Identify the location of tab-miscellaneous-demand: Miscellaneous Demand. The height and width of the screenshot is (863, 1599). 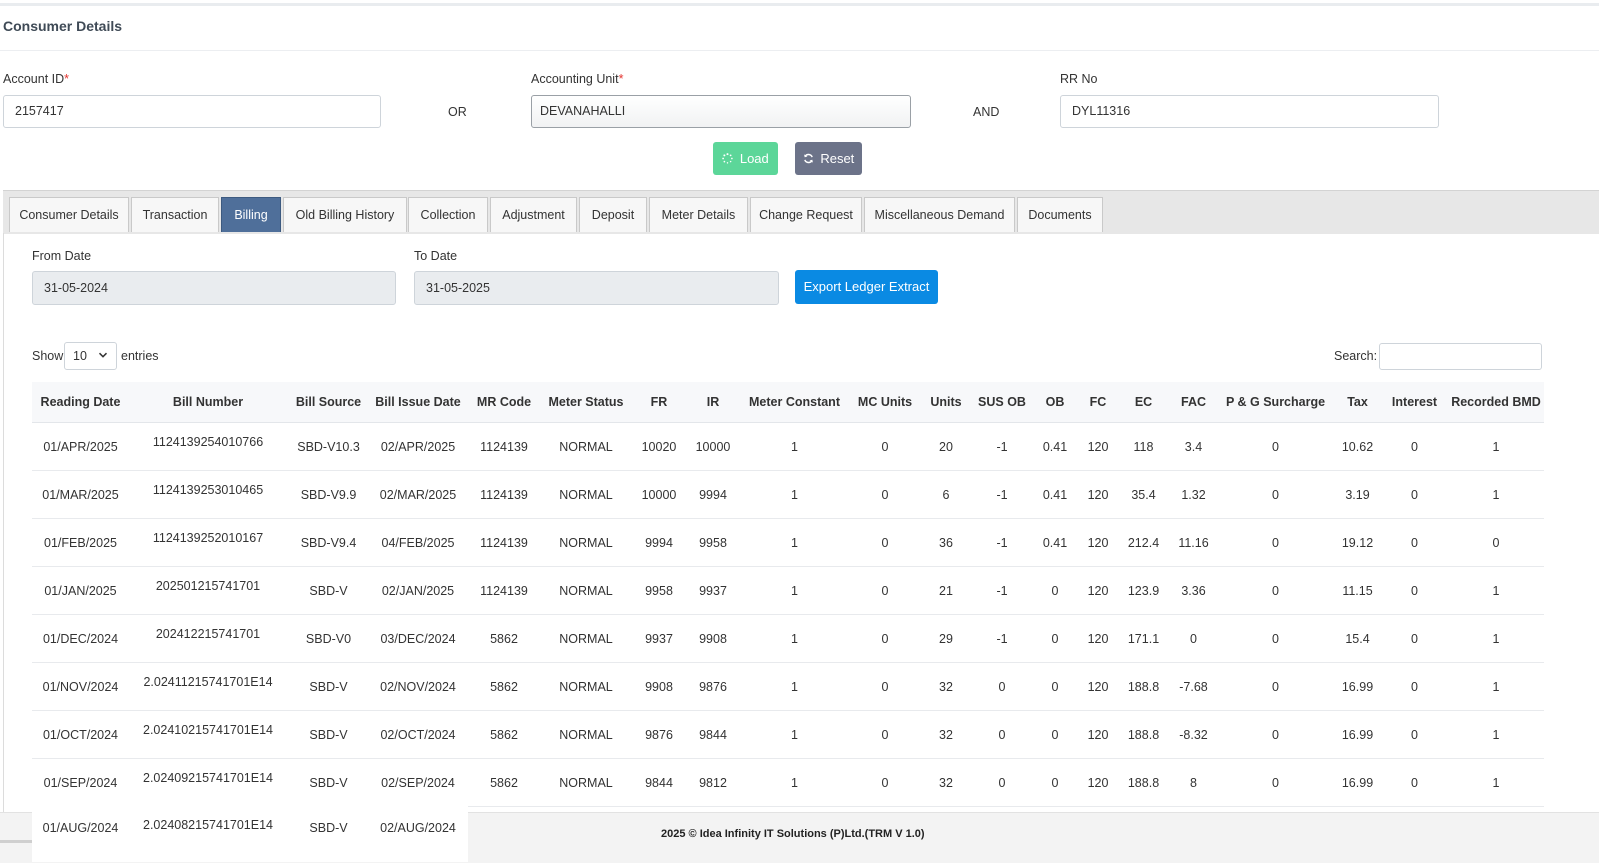
(939, 214).